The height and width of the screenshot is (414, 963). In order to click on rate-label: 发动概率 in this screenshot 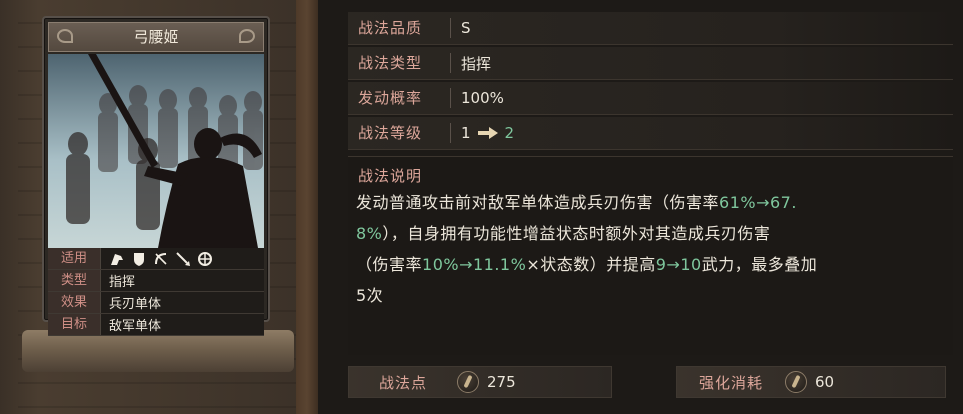, I will do `click(399, 98)`.